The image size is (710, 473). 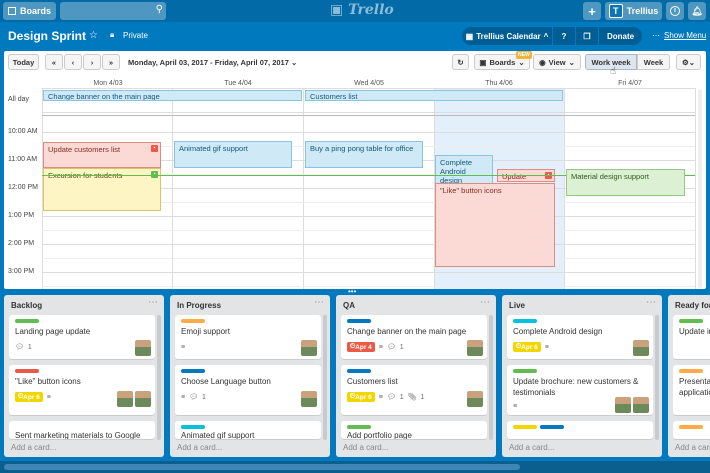 I want to click on resize-handle: •••, so click(x=355, y=292).